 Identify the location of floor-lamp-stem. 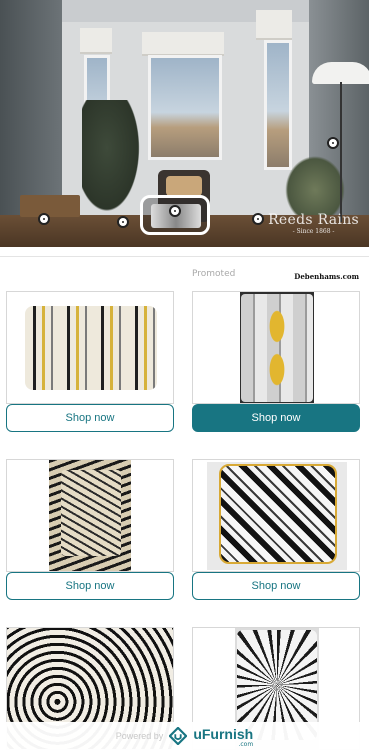
(341, 152).